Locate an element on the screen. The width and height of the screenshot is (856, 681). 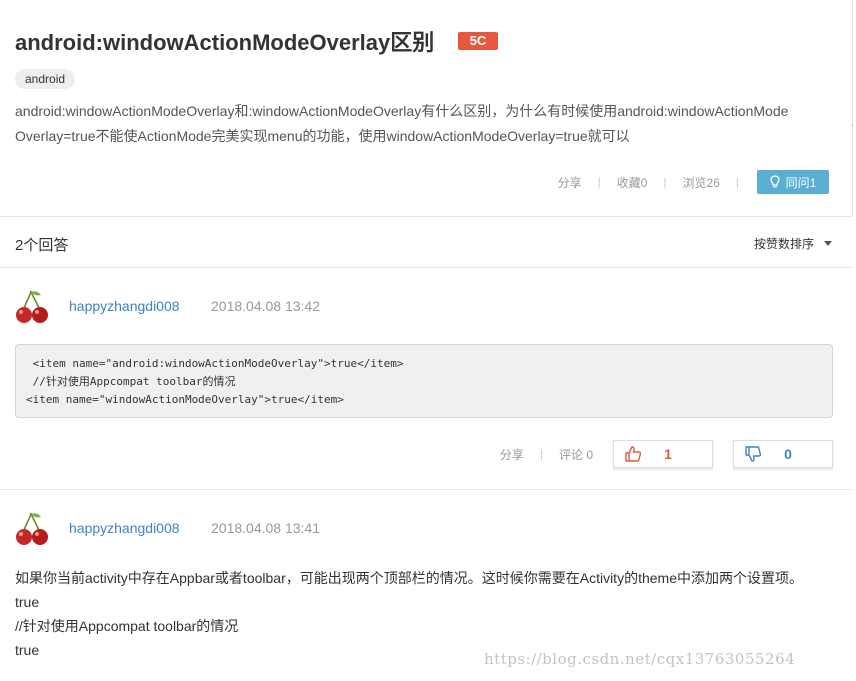
comment-link: 评论 0 is located at coordinates (576, 454).